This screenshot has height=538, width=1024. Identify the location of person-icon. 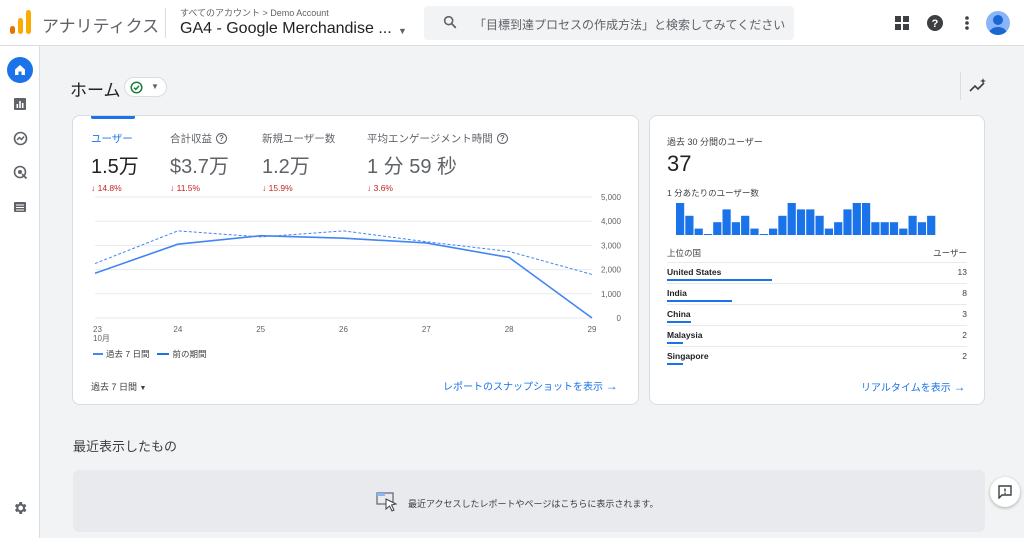
(998, 25).